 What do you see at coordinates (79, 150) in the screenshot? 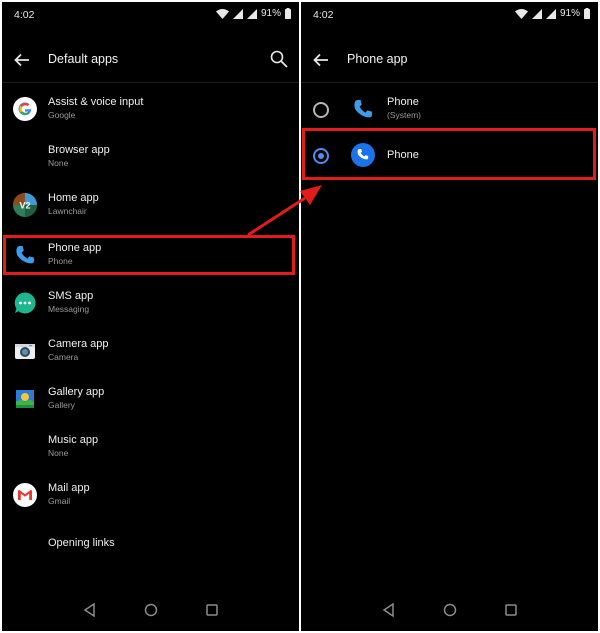
I see `item-title: Browser app` at bounding box center [79, 150].